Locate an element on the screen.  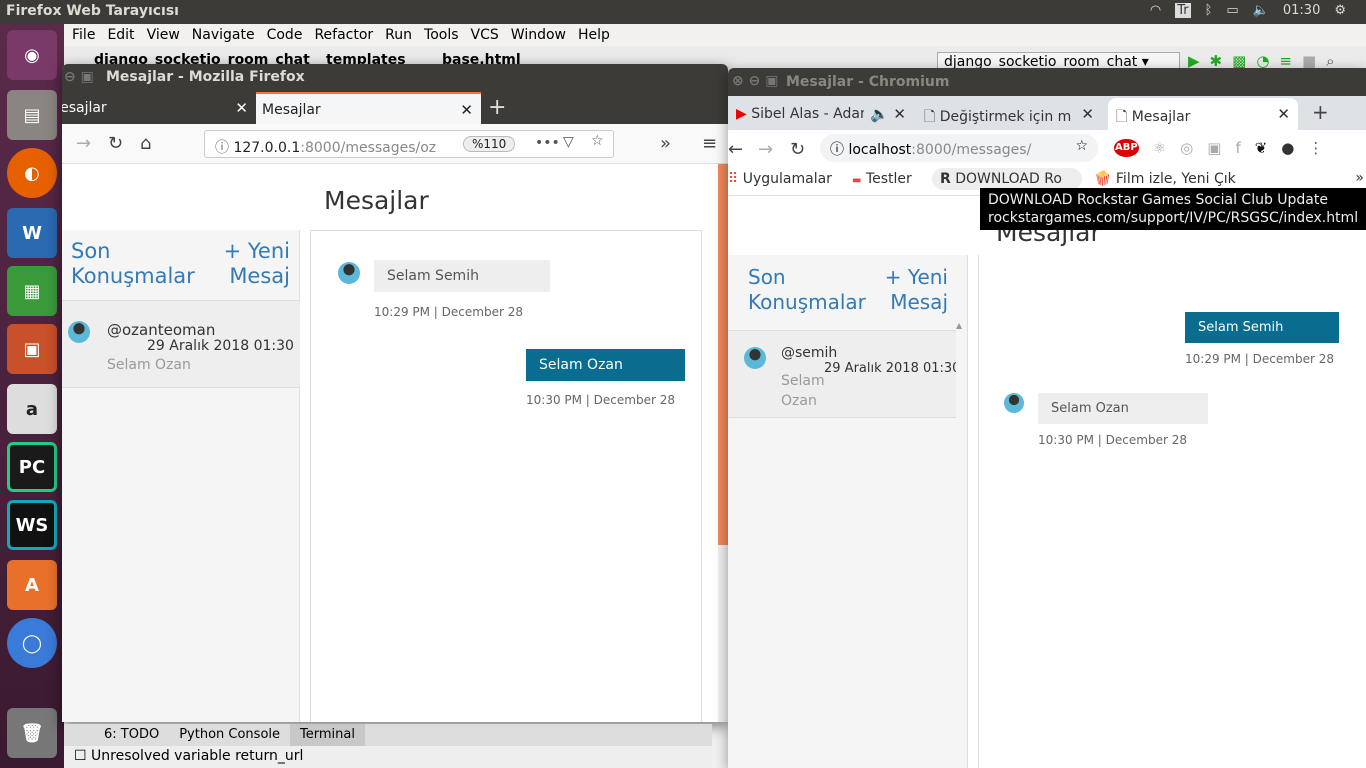
menu-icon: ≡ is located at coordinates (709, 143).